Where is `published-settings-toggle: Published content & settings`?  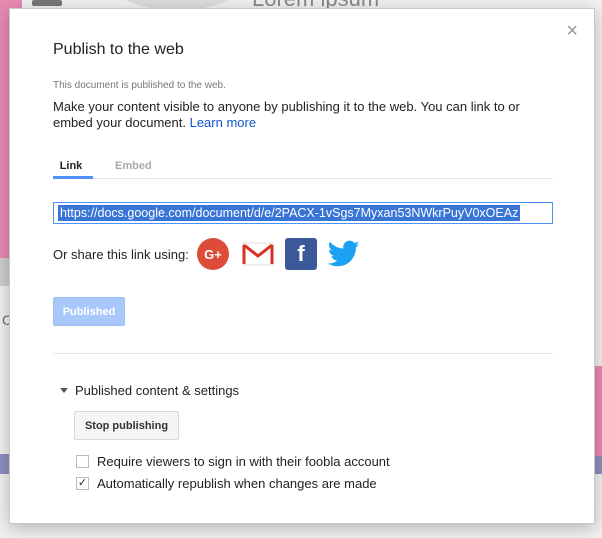
published-settings-toggle: Published content & settings is located at coordinates (149, 390).